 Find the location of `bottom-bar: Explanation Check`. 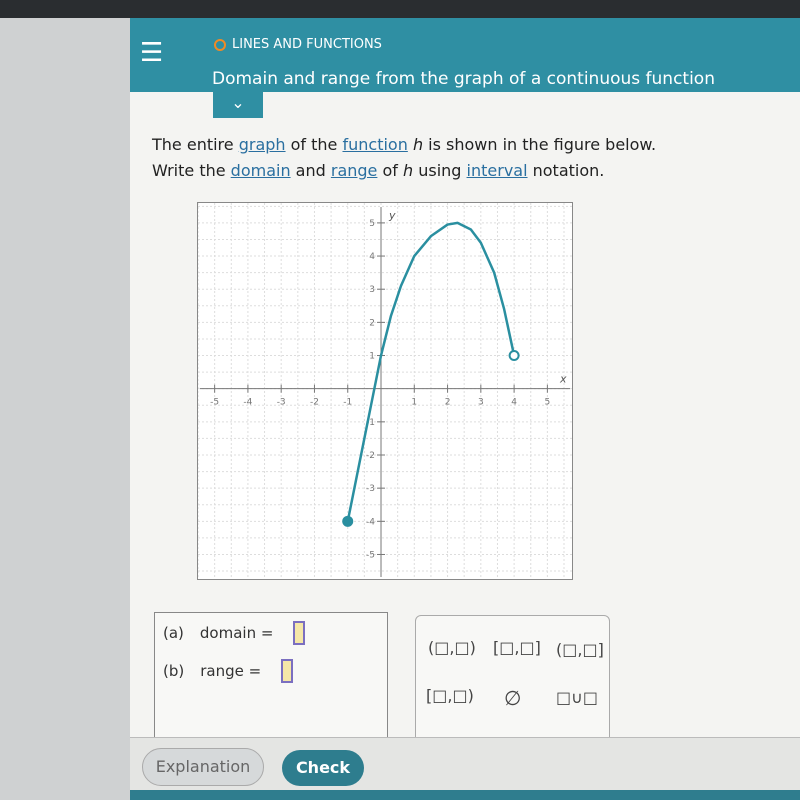

bottom-bar: Explanation Check is located at coordinates (465, 763).